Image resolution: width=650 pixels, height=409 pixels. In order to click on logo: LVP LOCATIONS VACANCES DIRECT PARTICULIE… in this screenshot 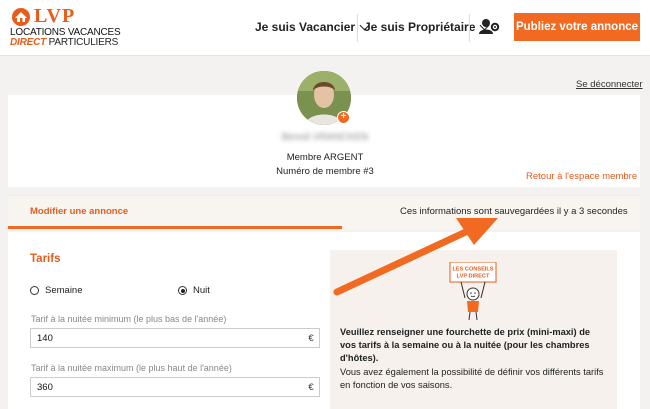, I will do `click(65, 27)`.